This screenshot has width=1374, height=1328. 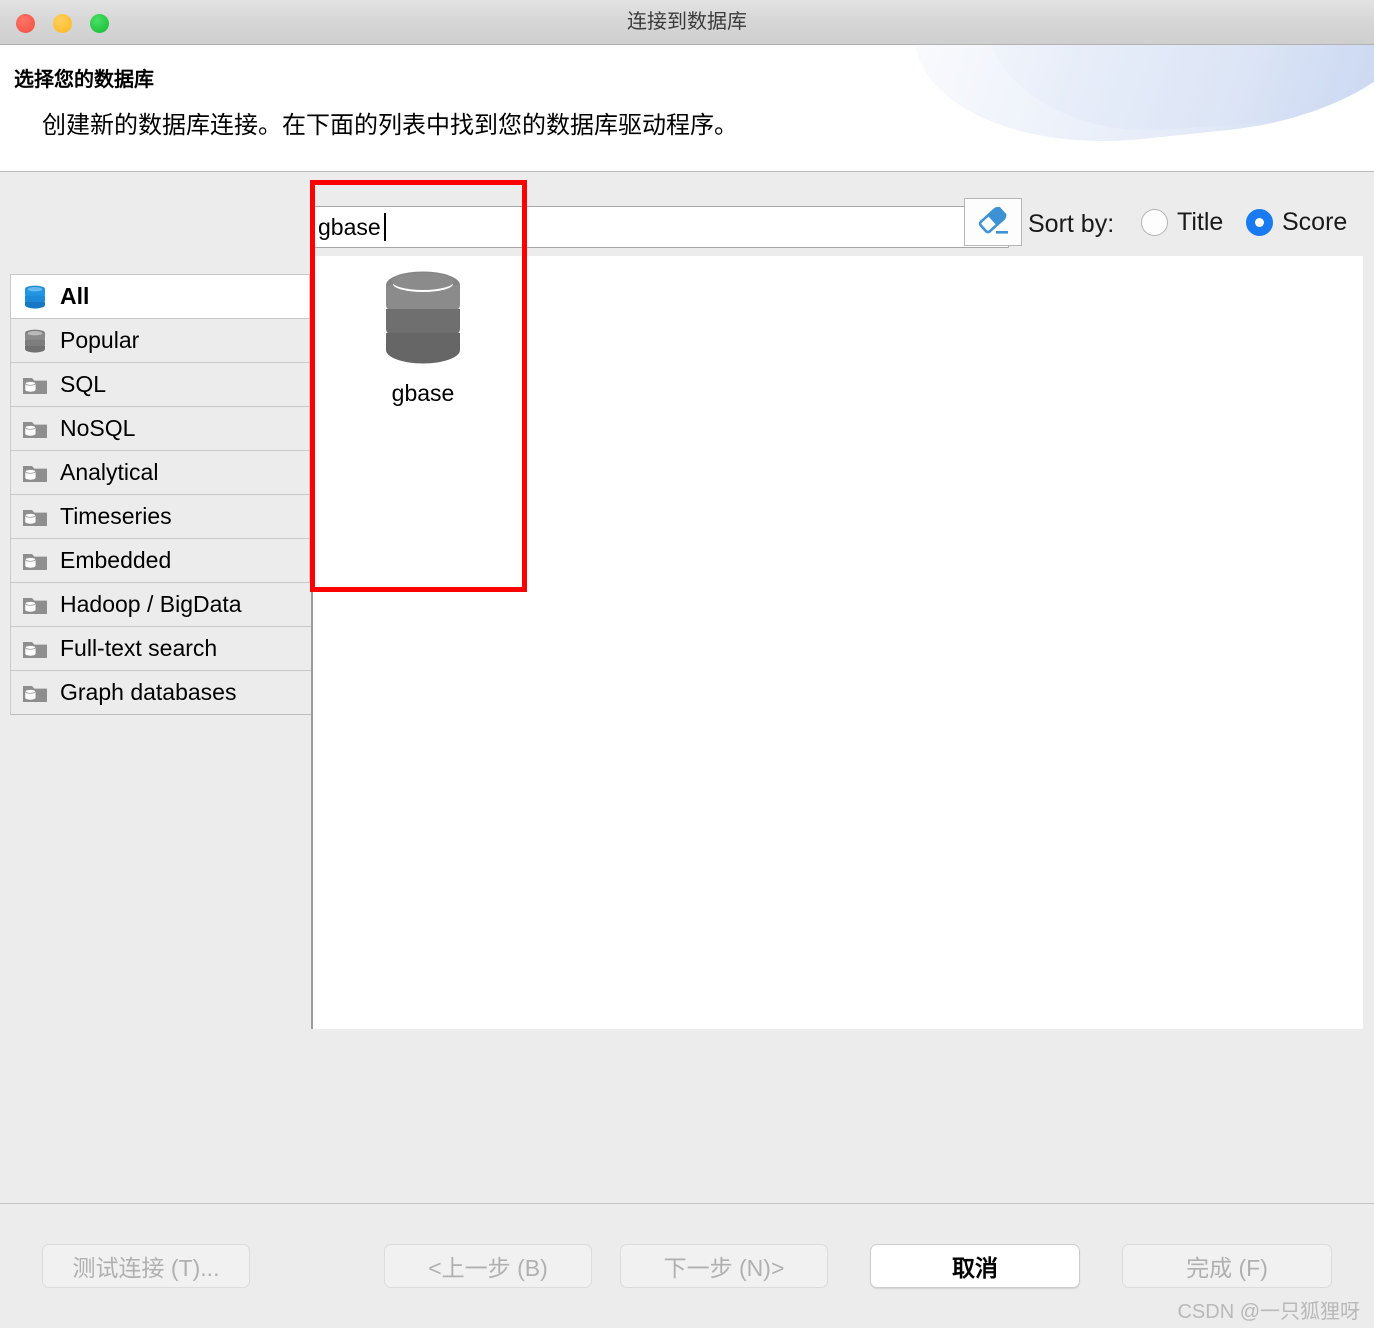 I want to click on text-caret, so click(x=385, y=227).